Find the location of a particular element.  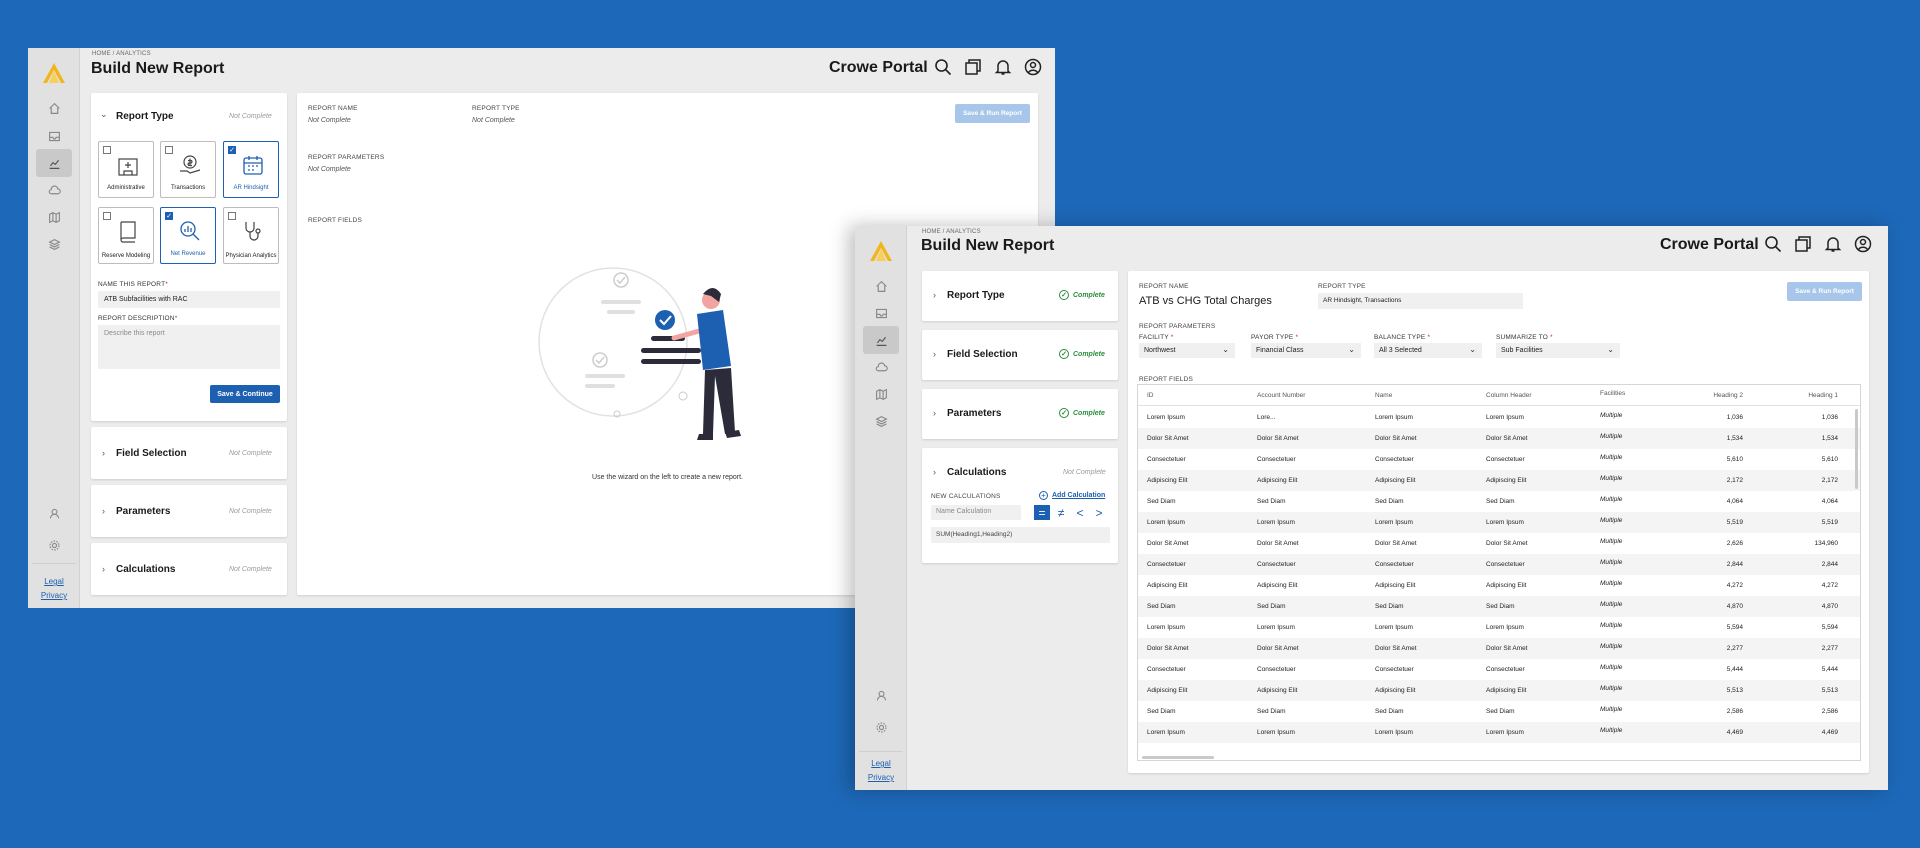

summarize-to-select: Sub Facilities ⌄ is located at coordinates (1558, 350).